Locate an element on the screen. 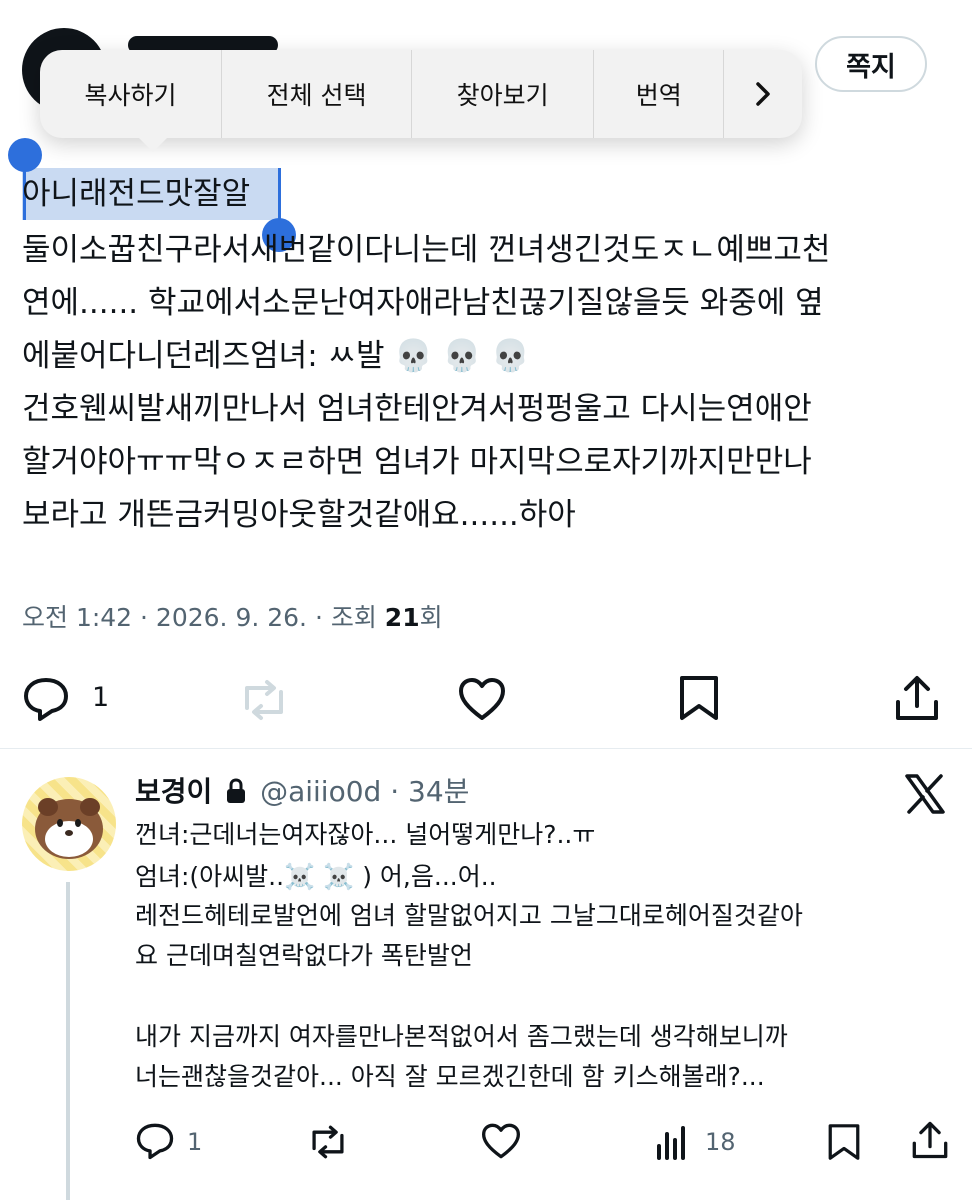  lock-icon is located at coordinates (236, 790).